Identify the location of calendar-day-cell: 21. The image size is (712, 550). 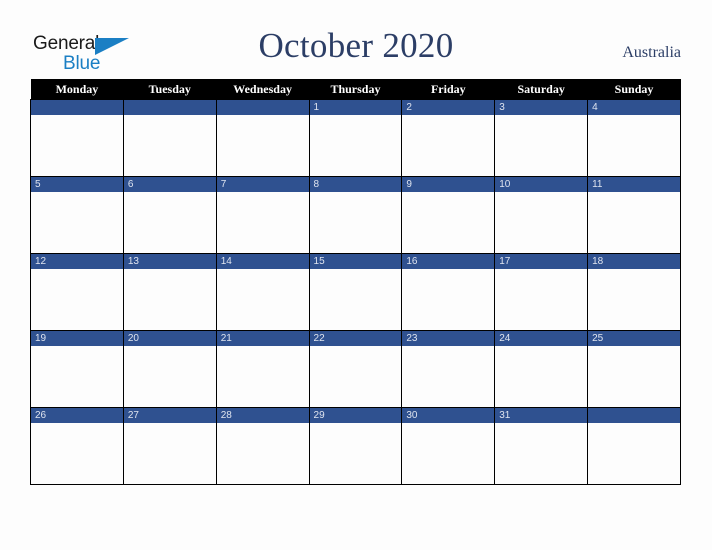
(262, 369).